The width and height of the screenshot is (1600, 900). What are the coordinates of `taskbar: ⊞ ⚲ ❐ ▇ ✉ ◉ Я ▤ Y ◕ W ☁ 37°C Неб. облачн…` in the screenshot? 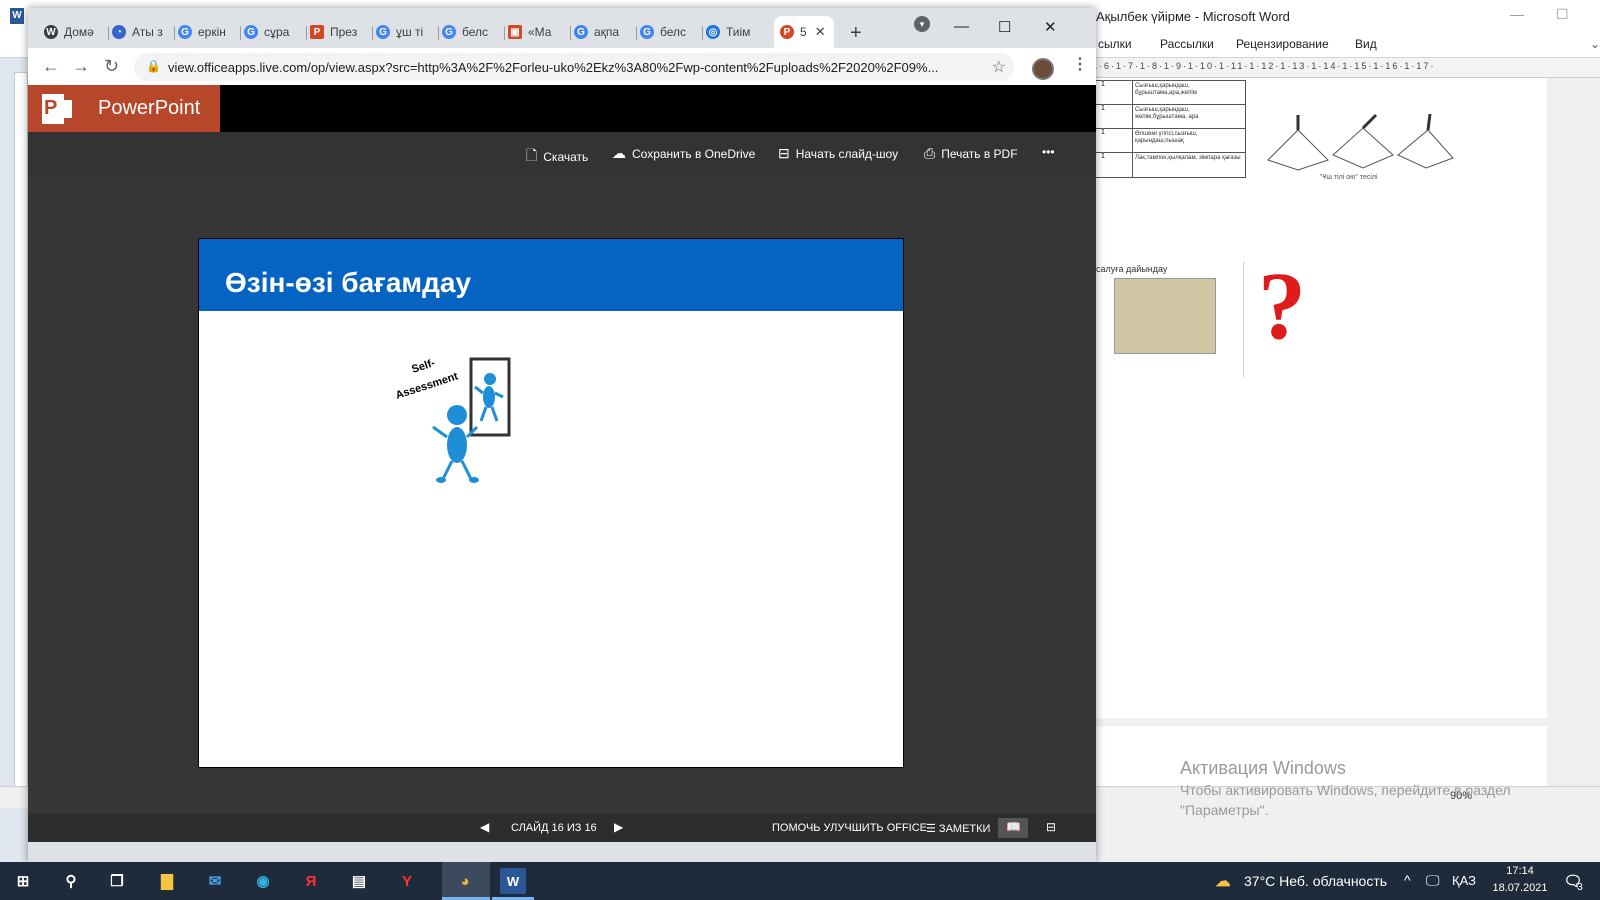 It's located at (800, 881).